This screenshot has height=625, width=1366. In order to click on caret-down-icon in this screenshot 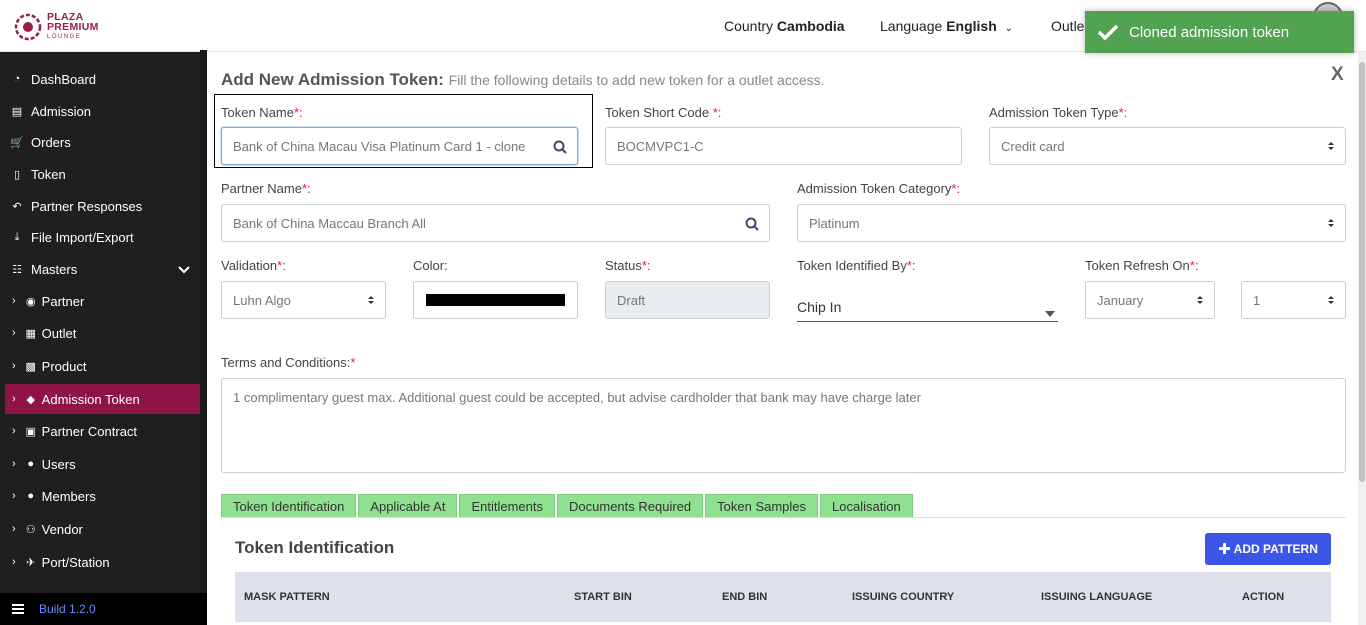, I will do `click(1050, 312)`.